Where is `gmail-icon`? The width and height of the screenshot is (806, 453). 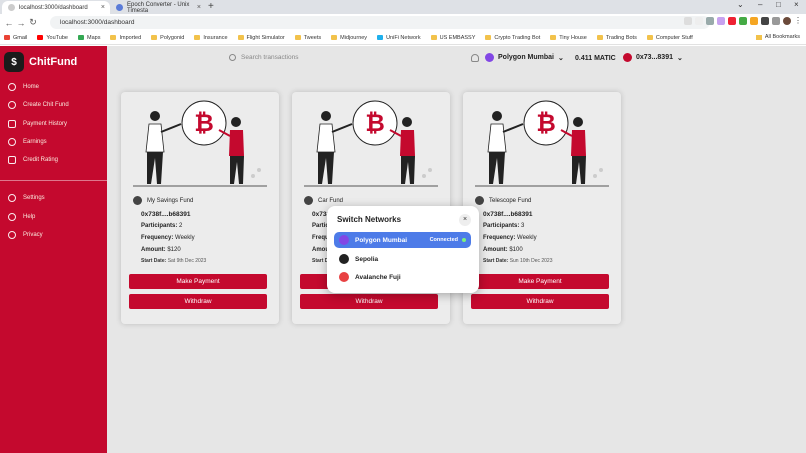
gmail-icon is located at coordinates (7, 37).